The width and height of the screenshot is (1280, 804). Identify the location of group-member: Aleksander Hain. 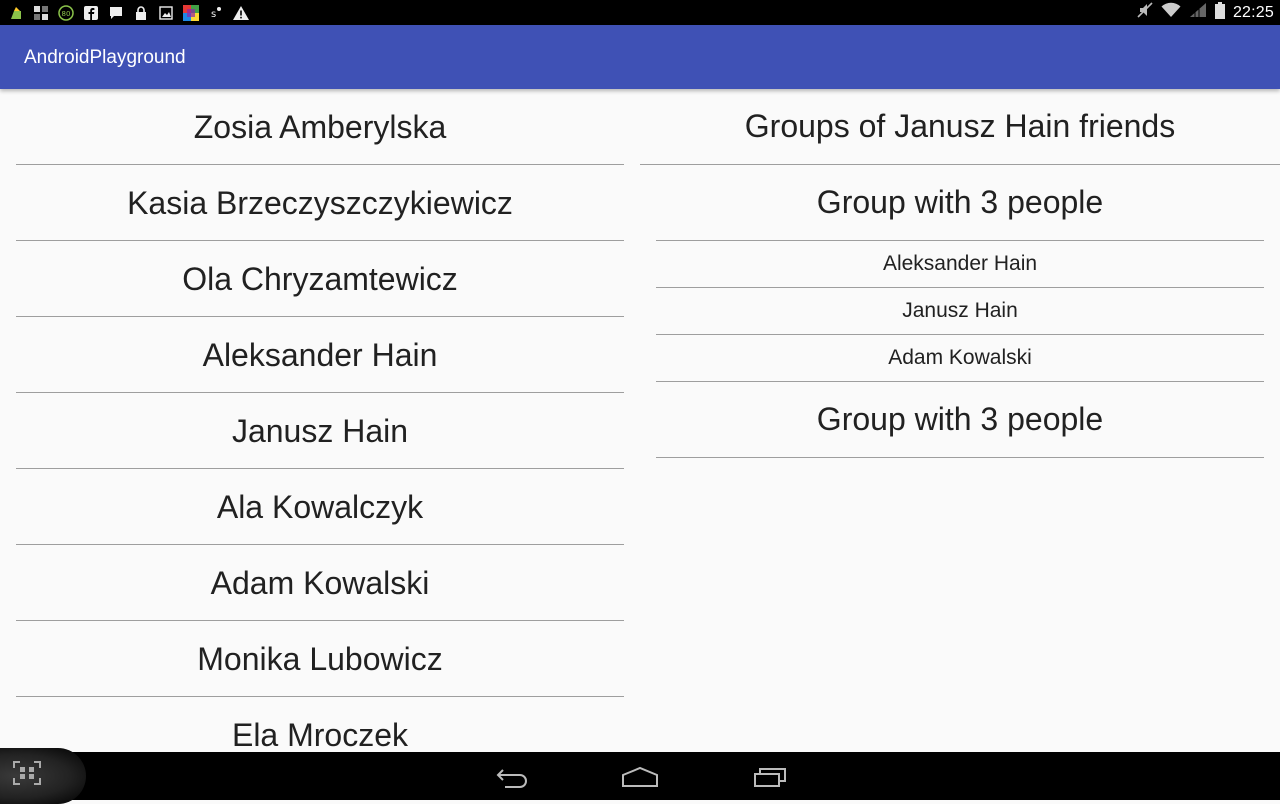
(960, 264).